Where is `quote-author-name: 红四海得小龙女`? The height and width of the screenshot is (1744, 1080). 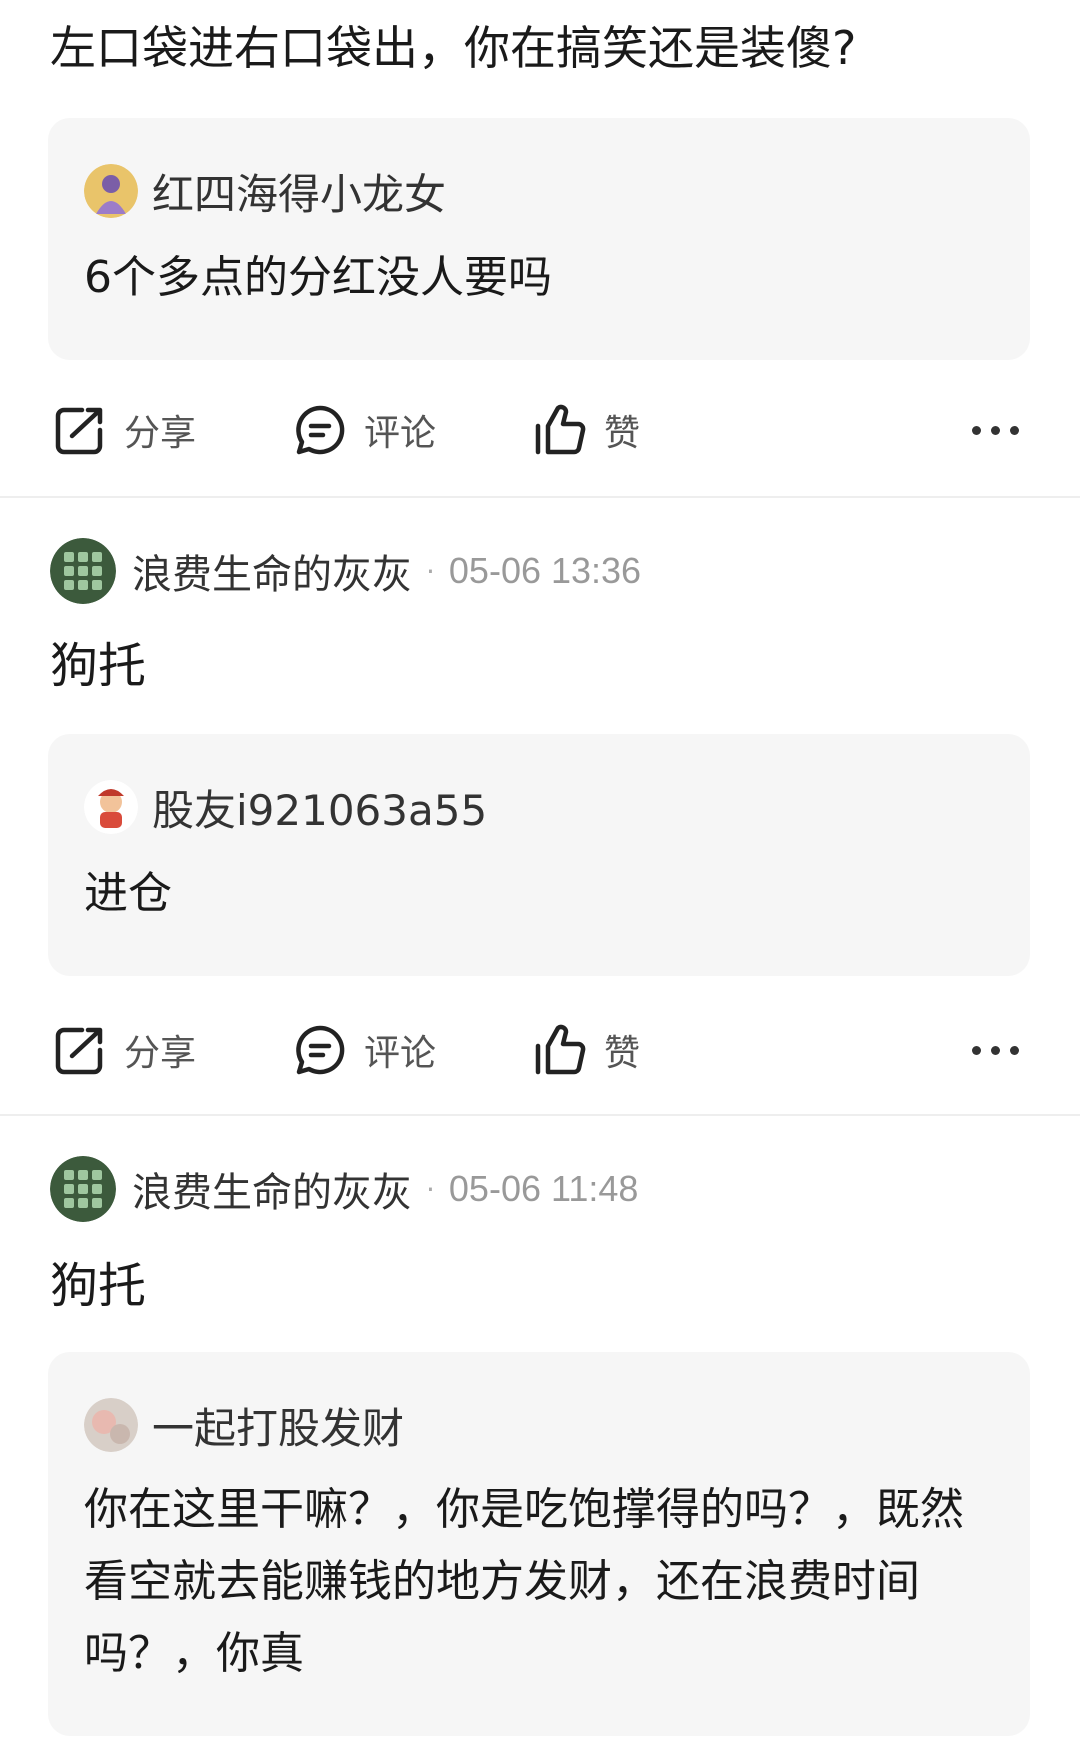
quote-author-name: 红四海得小龙女 is located at coordinates (299, 191).